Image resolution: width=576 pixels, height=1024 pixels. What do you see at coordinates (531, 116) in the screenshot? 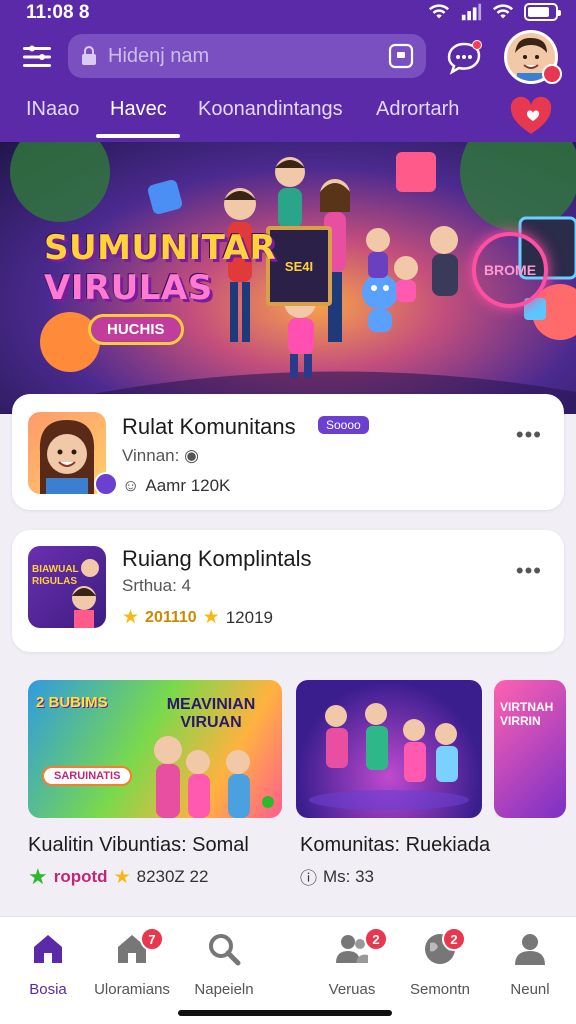
I see `heart-icon` at bounding box center [531, 116].